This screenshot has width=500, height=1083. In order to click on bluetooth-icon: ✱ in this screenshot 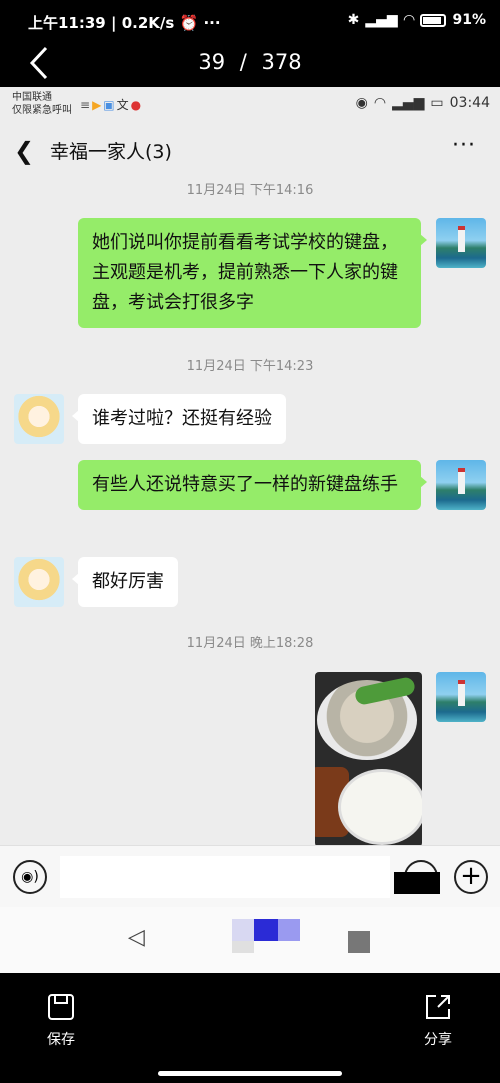, I will do `click(353, 20)`.